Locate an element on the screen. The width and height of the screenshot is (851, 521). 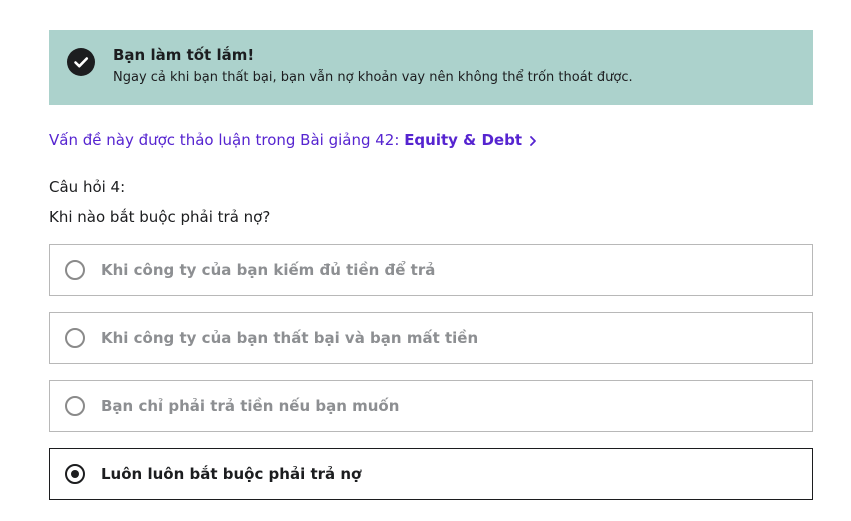
question-text: Khi nào bắt buộc phải trả nợ? is located at coordinates (160, 217).